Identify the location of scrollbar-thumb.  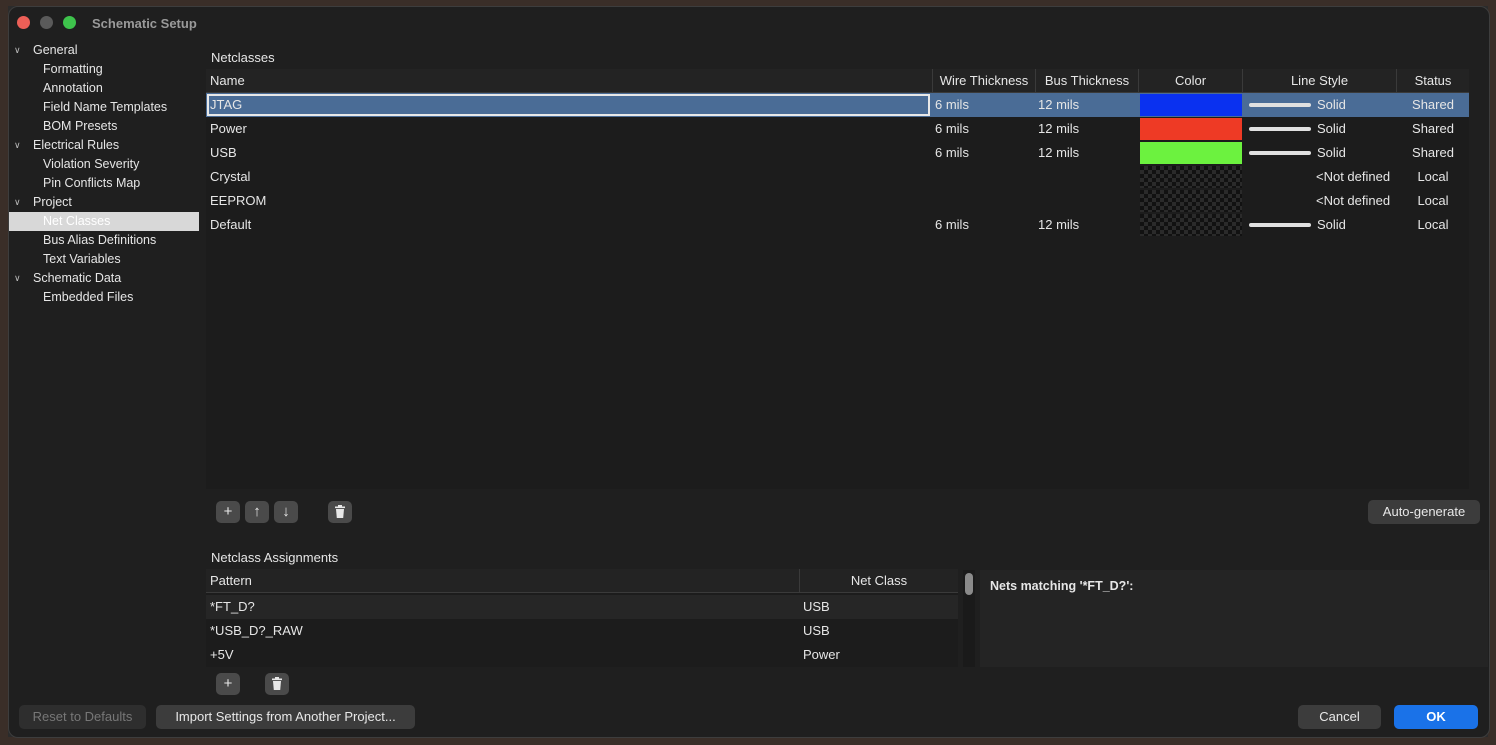
(969, 584).